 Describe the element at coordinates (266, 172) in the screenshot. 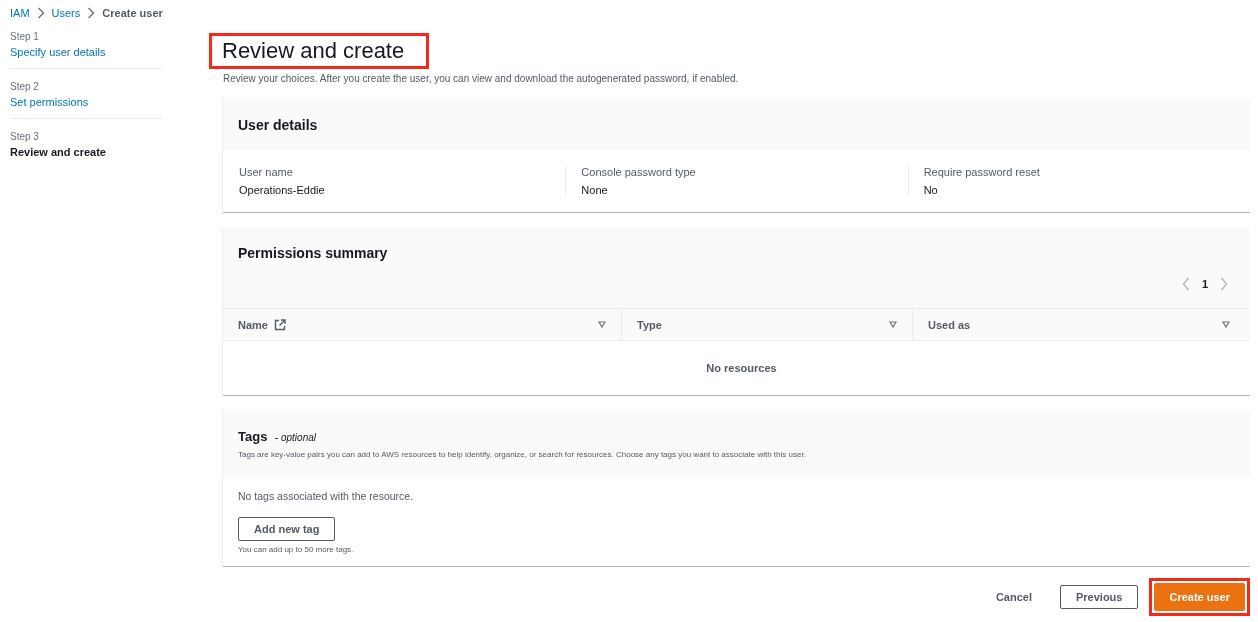

I see `field-label: User name` at that location.